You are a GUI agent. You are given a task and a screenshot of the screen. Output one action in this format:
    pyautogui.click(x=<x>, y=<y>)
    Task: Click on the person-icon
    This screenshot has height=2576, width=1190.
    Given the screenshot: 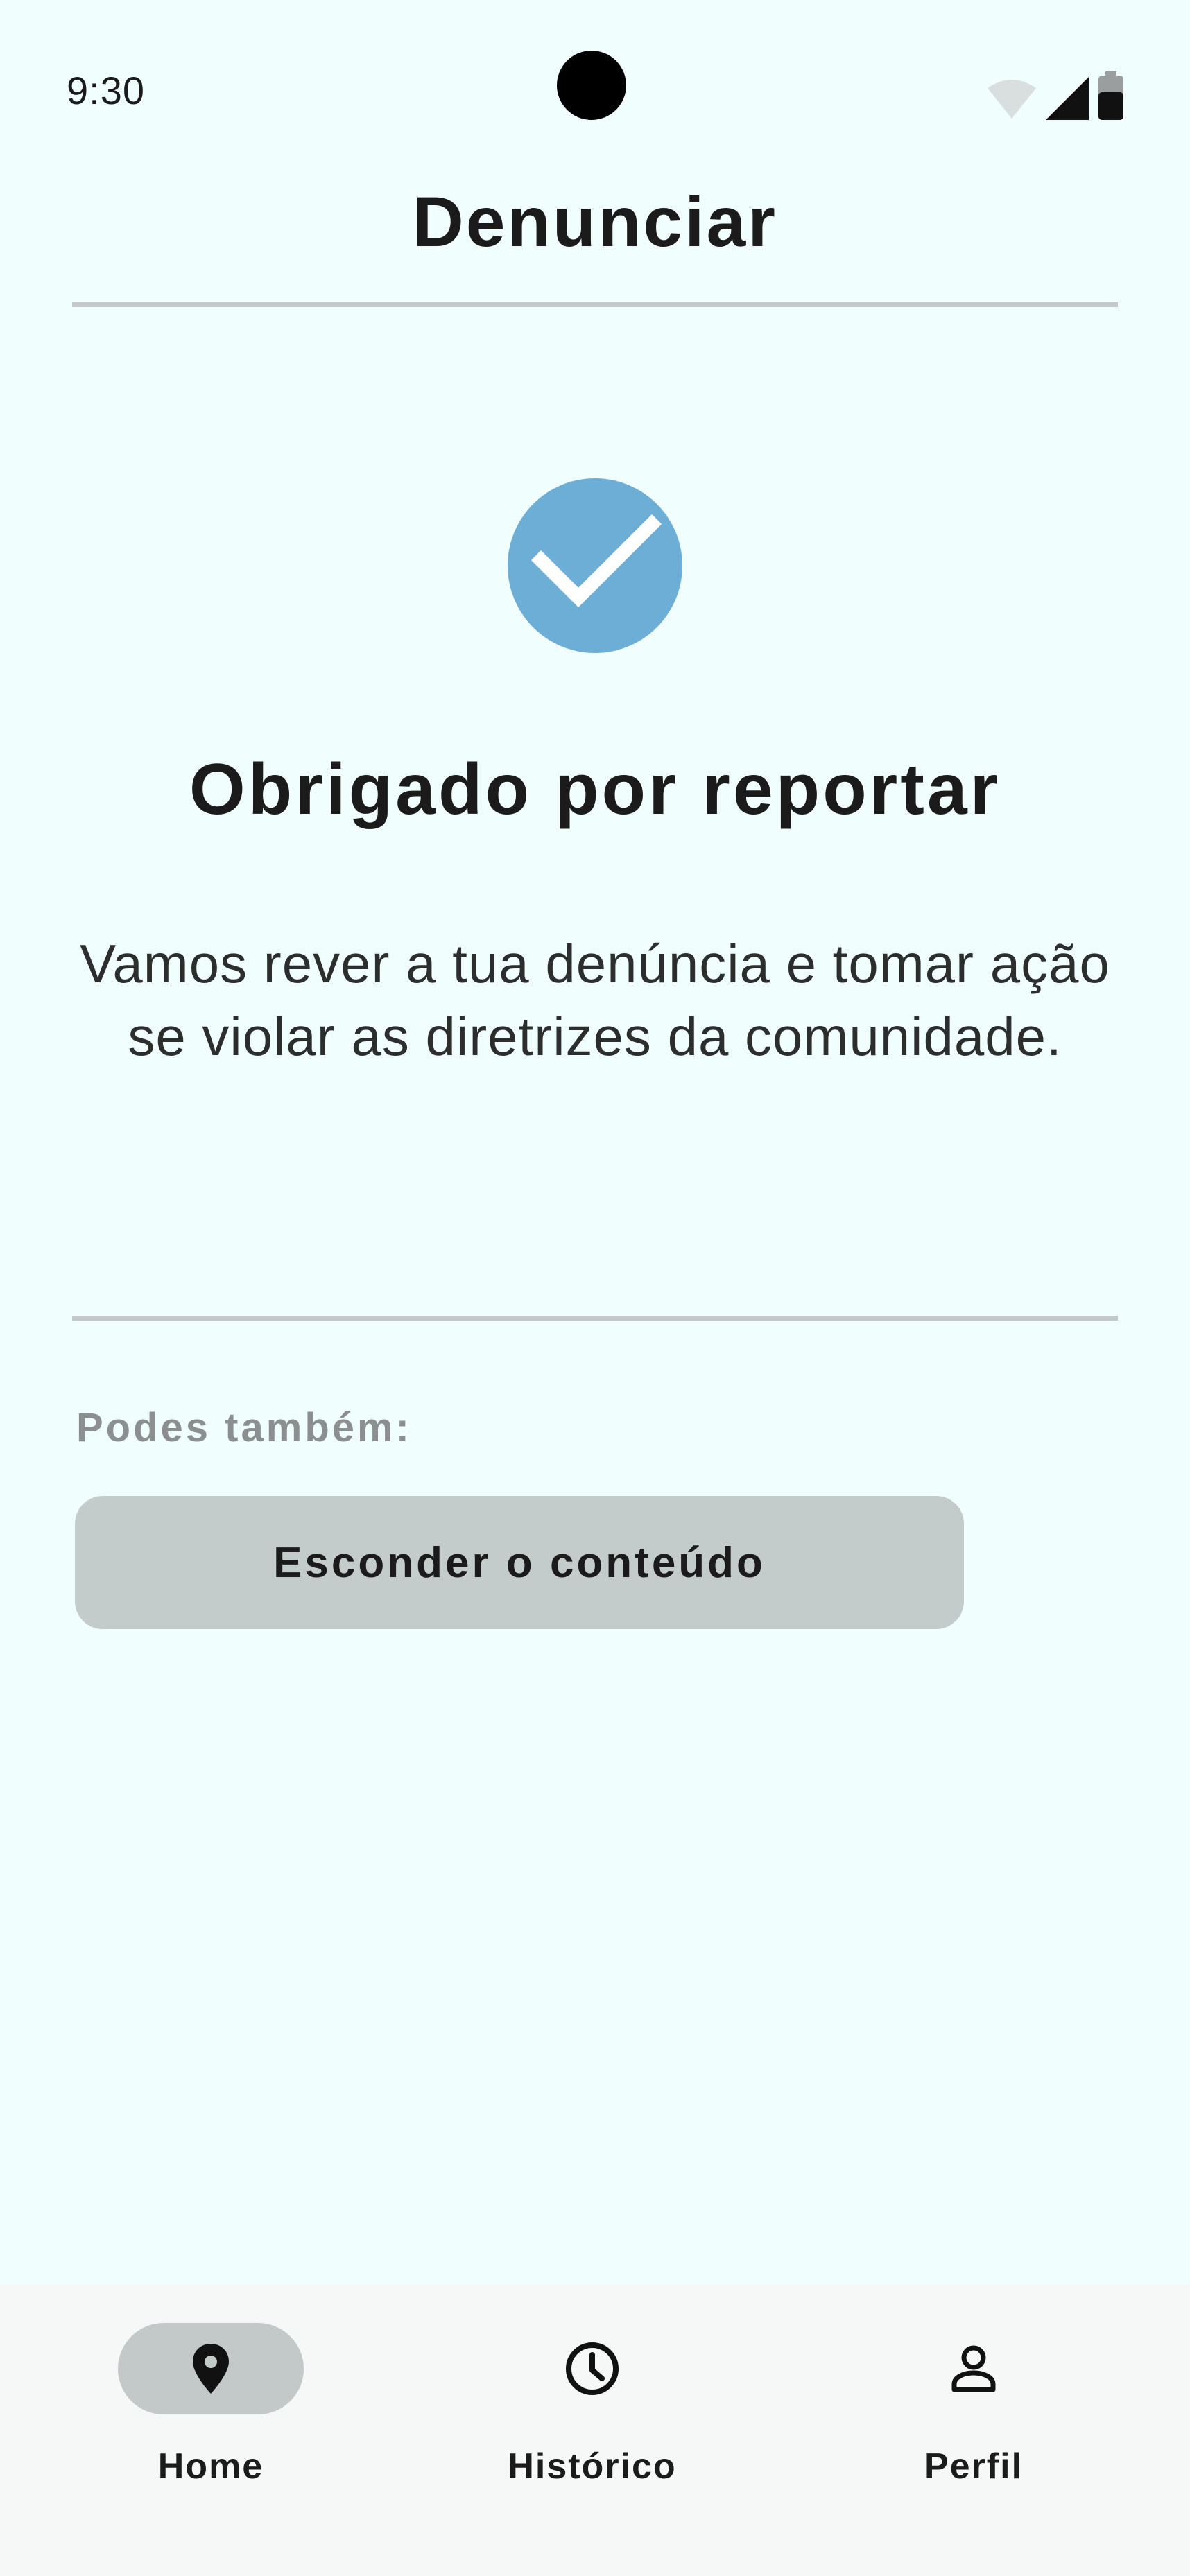 What is the action you would take?
    pyautogui.click(x=973, y=2368)
    